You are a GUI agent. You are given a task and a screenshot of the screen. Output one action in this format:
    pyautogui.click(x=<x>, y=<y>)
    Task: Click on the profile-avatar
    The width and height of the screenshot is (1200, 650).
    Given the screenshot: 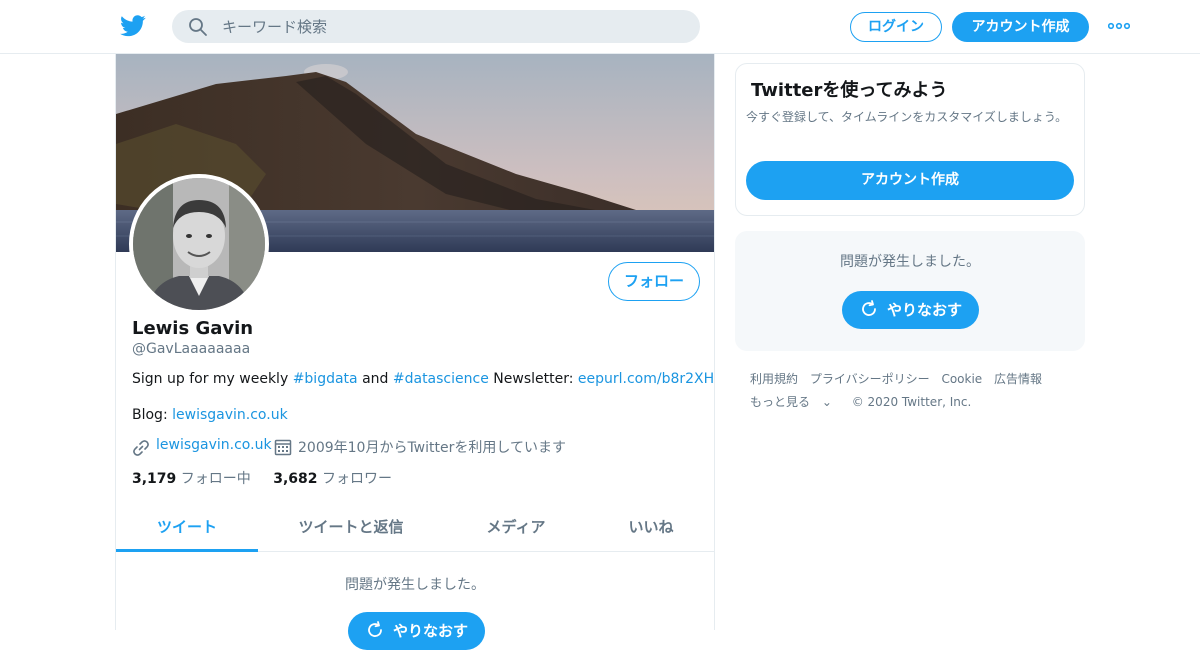 What is the action you would take?
    pyautogui.click(x=199, y=244)
    